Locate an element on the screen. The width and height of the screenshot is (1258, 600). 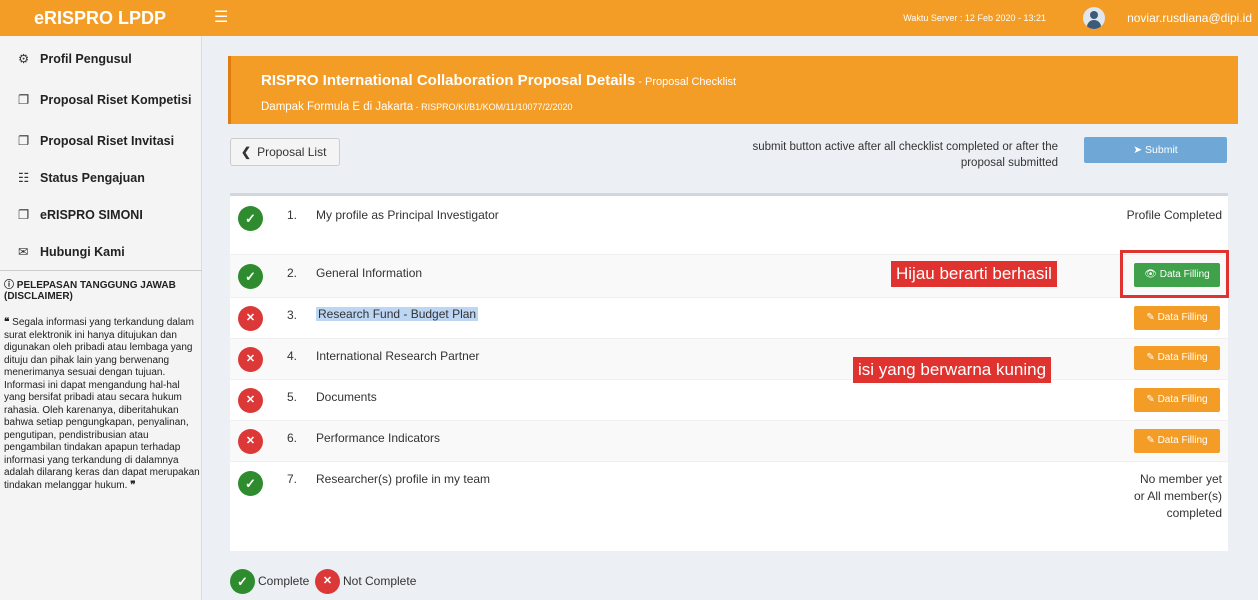
annotation-yellow-label: isi yang berwarna kuning is located at coordinates (952, 370).